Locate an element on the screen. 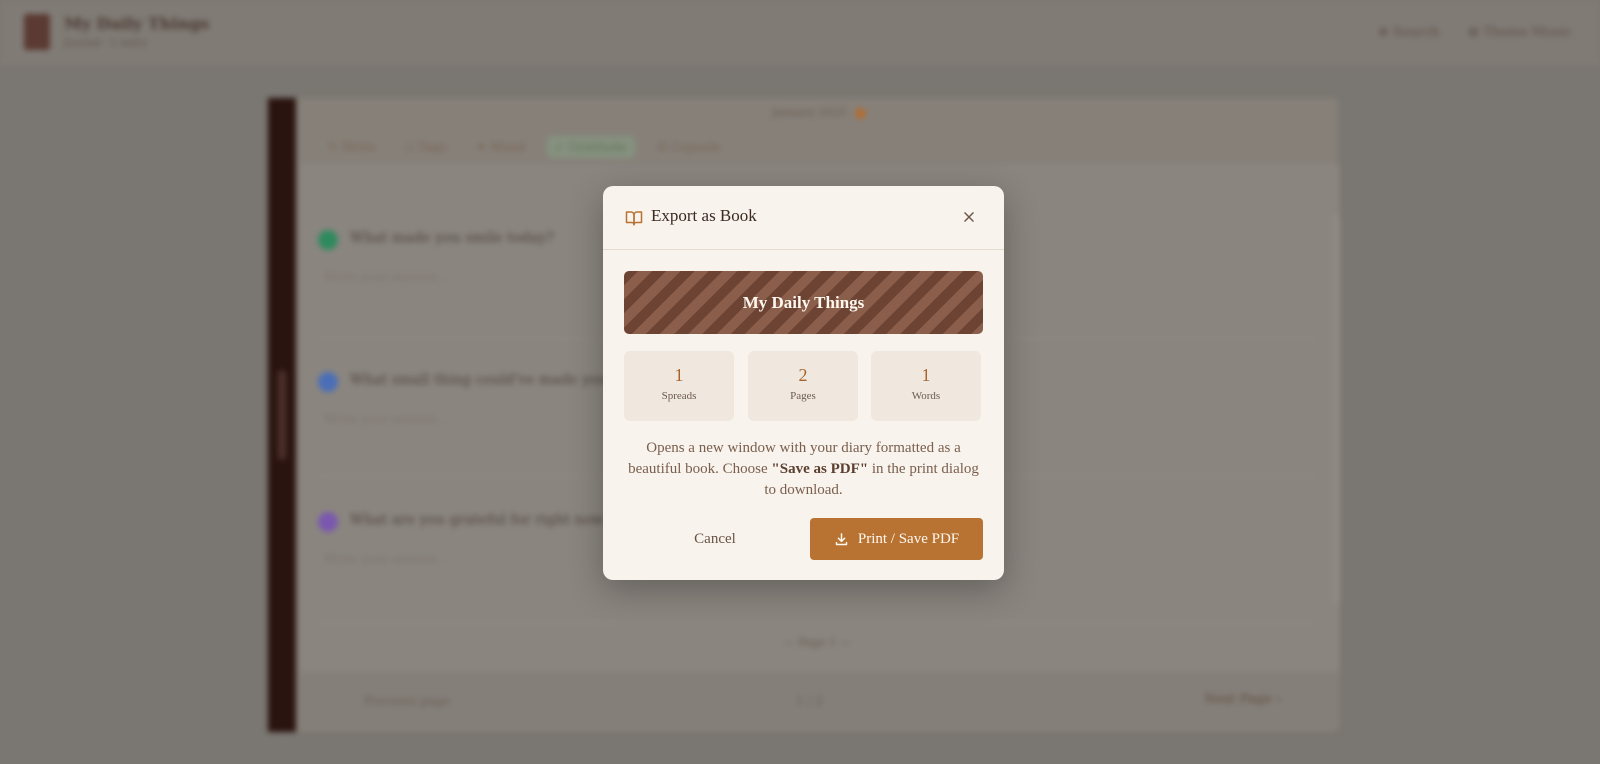 The width and height of the screenshot is (1600, 764). divider is located at coordinates (818, 622).